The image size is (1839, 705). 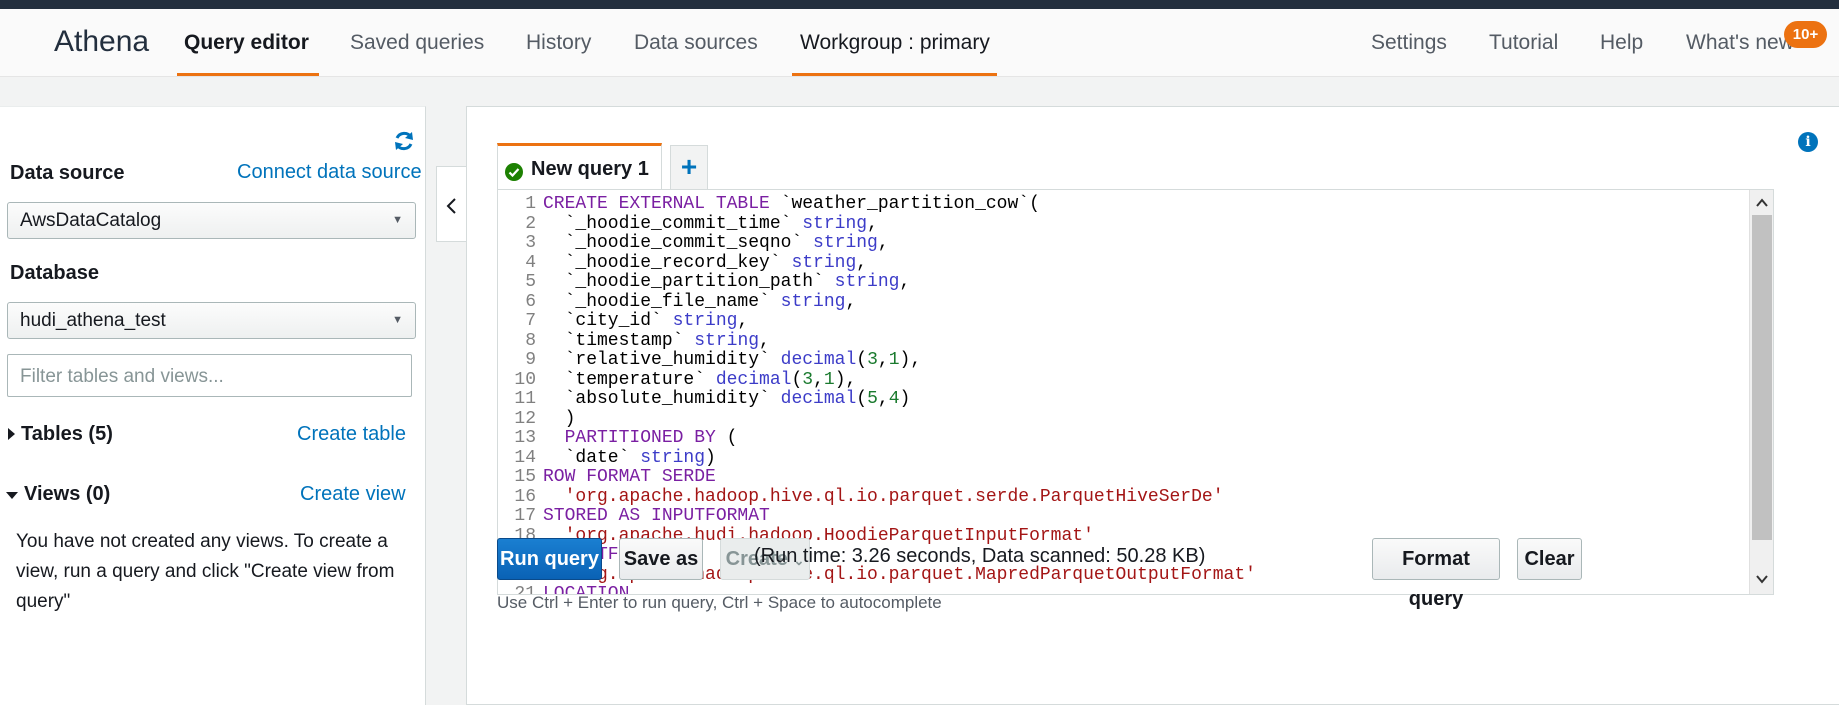 What do you see at coordinates (696, 43) in the screenshot?
I see `nav-data-sources: Data sources` at bounding box center [696, 43].